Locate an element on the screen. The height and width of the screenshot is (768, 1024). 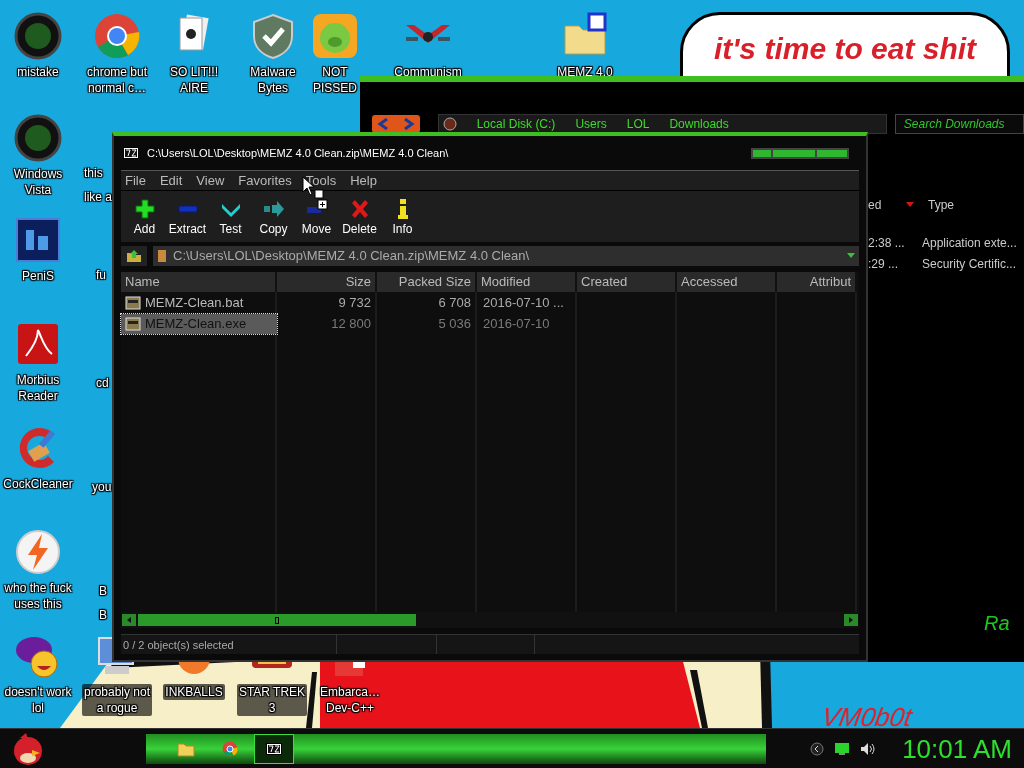
search-placeholder: Search Downloads is located at coordinates (954, 124).